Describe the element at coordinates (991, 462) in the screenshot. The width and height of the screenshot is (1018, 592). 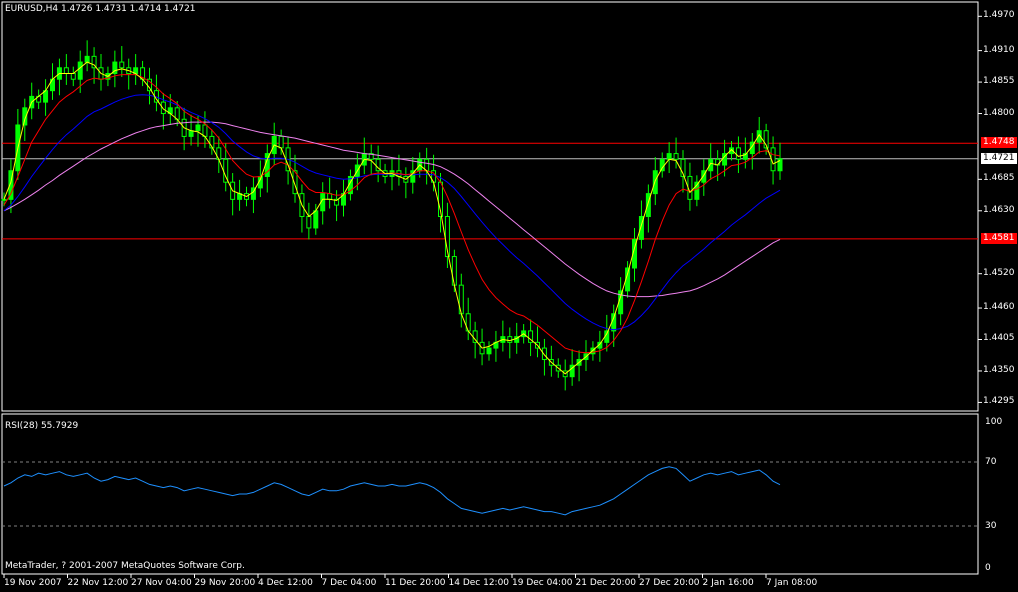
I see `rsi-tick-label: 70` at that location.